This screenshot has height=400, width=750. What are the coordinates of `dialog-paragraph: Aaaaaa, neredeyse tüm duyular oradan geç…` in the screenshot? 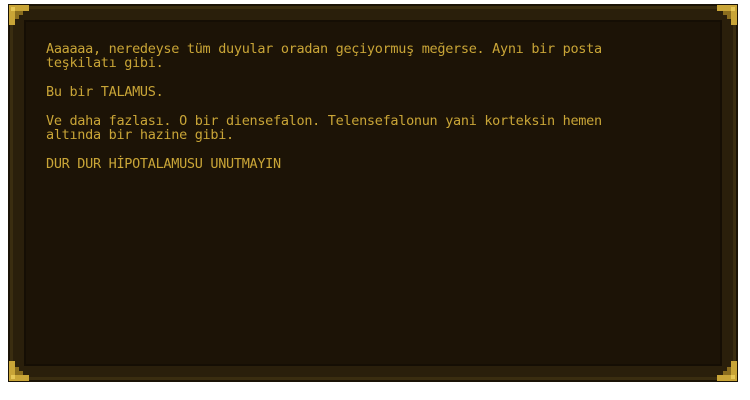 It's located at (324, 56).